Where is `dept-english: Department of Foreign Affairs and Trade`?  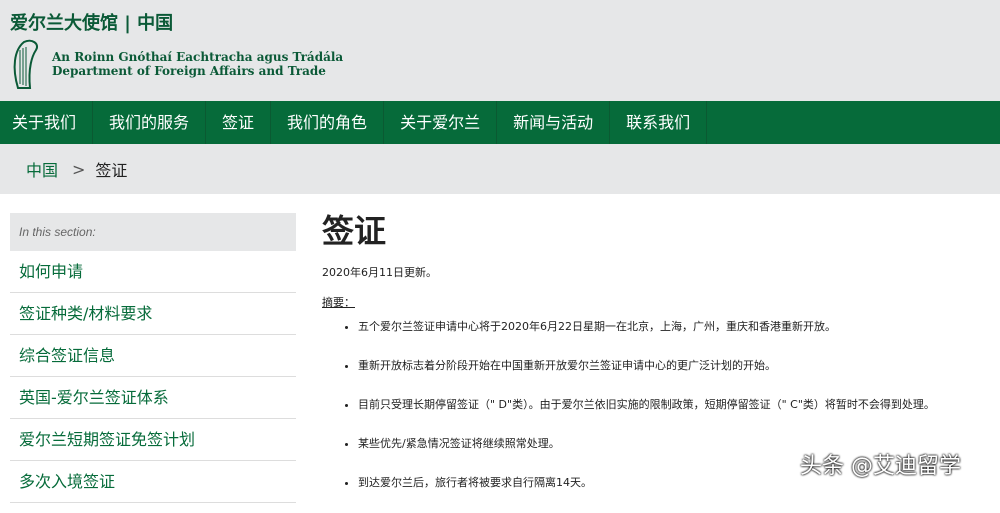
dept-english: Department of Foreign Affairs and Trade is located at coordinates (189, 71).